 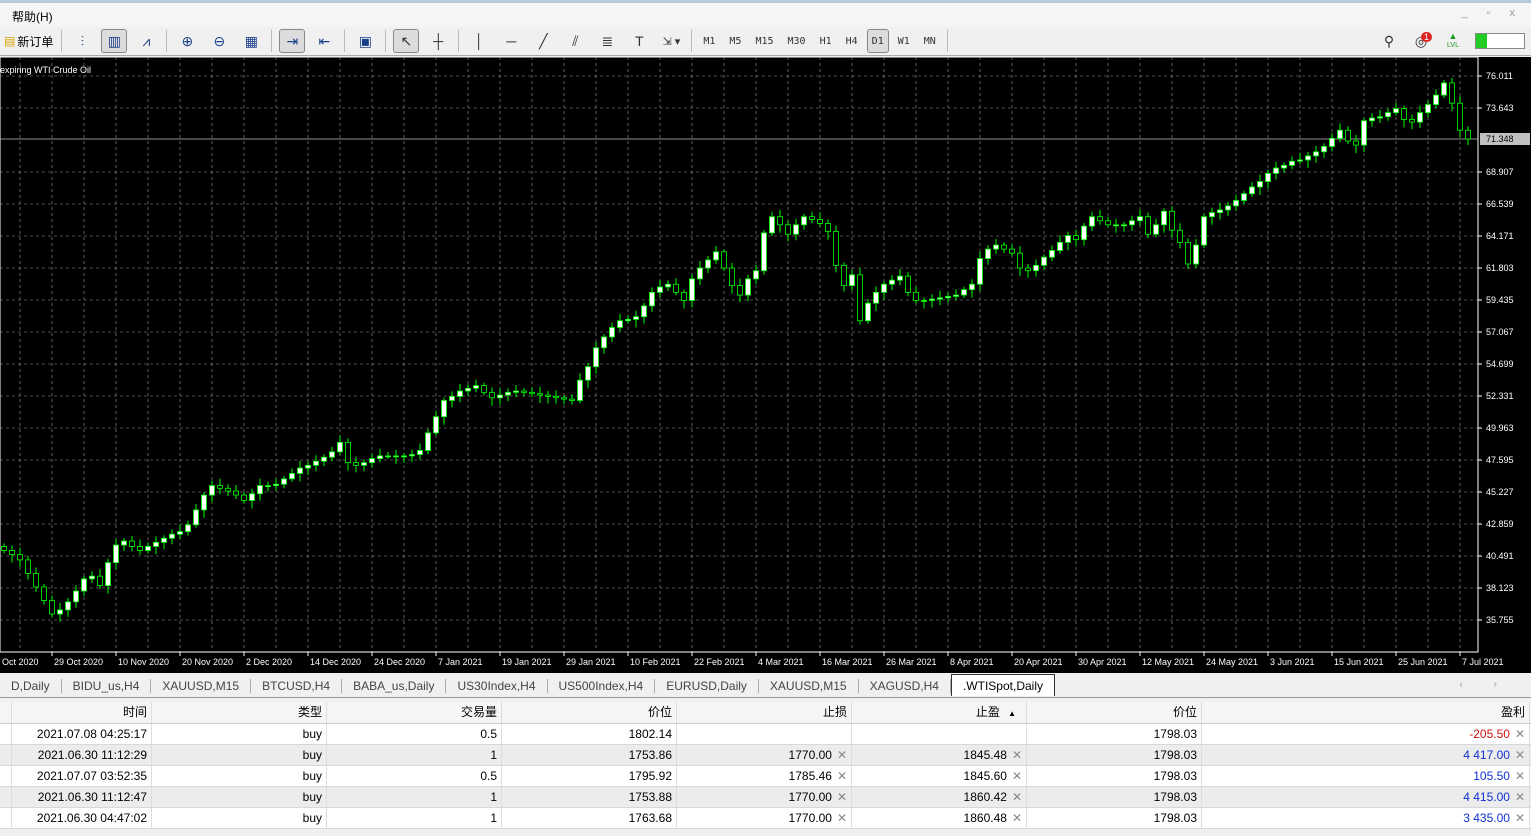 I want to click on chart-tab: US30Index,H4, so click(x=497, y=685).